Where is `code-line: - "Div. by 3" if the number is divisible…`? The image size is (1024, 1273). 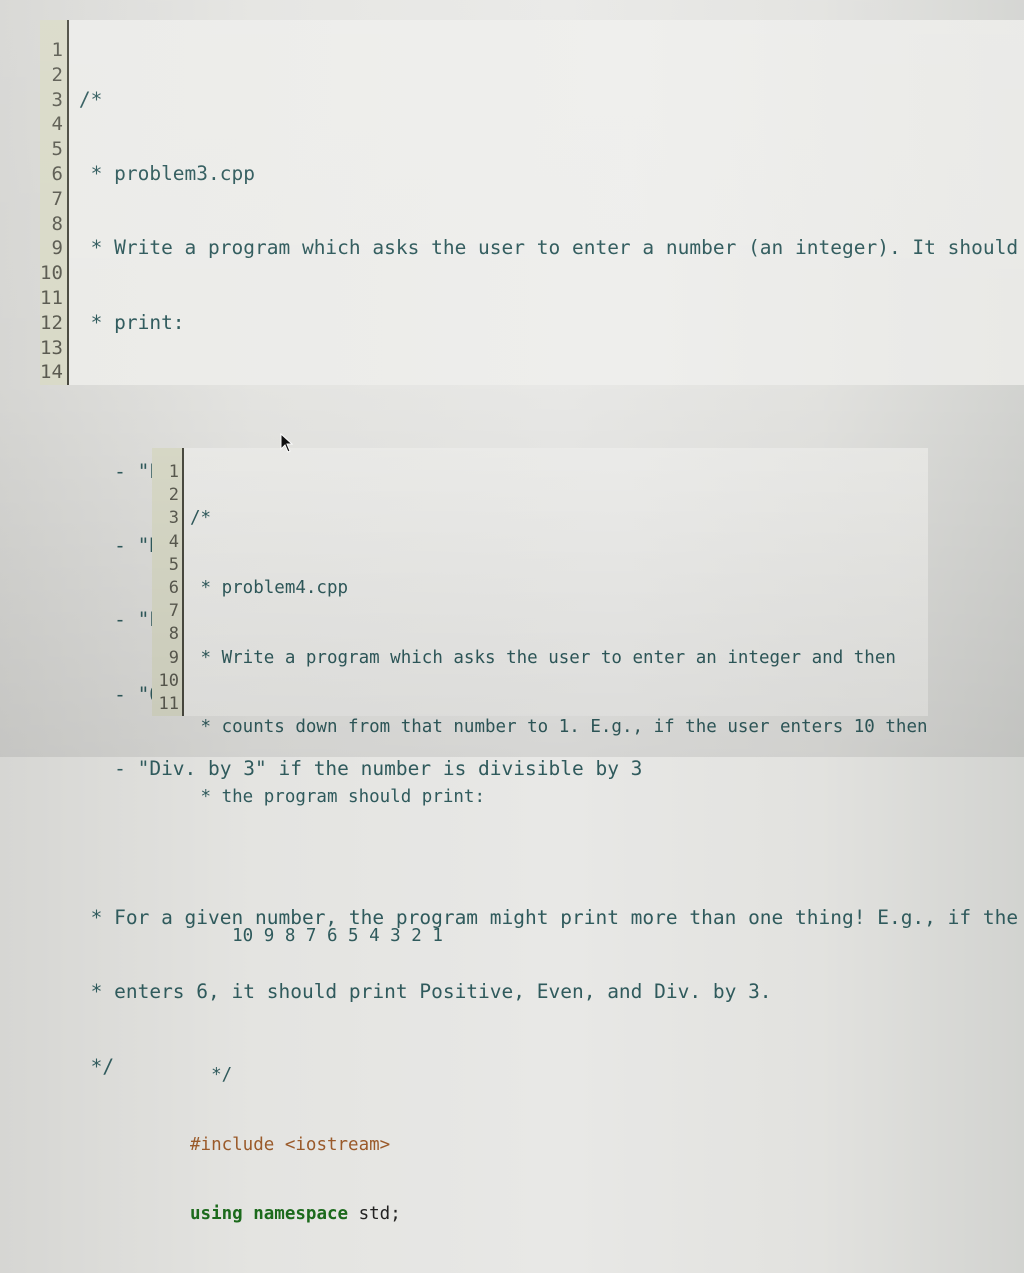
code-line: - "Div. by 3" if the number is divisible… is located at coordinates (551, 769).